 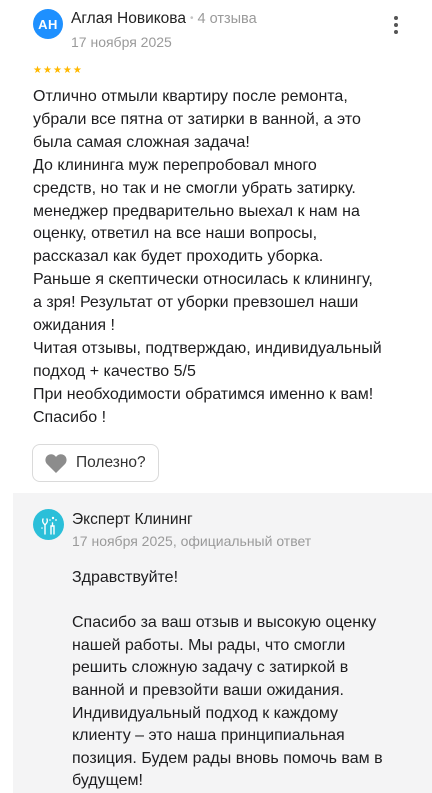 I want to click on more-options-button, so click(x=396, y=25).